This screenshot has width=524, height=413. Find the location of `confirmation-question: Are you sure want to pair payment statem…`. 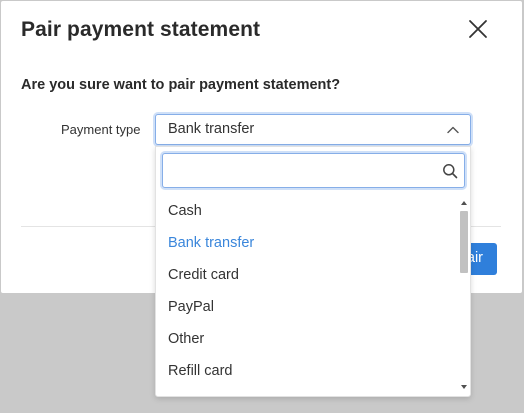

confirmation-question: Are you sure want to pair payment statem… is located at coordinates (181, 85).